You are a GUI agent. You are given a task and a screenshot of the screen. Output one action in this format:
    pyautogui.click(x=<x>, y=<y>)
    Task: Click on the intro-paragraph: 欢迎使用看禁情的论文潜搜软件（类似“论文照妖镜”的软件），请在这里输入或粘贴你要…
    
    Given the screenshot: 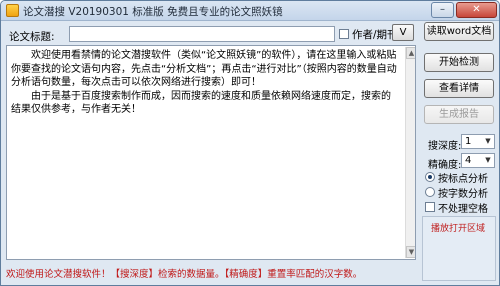 What is the action you would take?
    pyautogui.click(x=204, y=69)
    